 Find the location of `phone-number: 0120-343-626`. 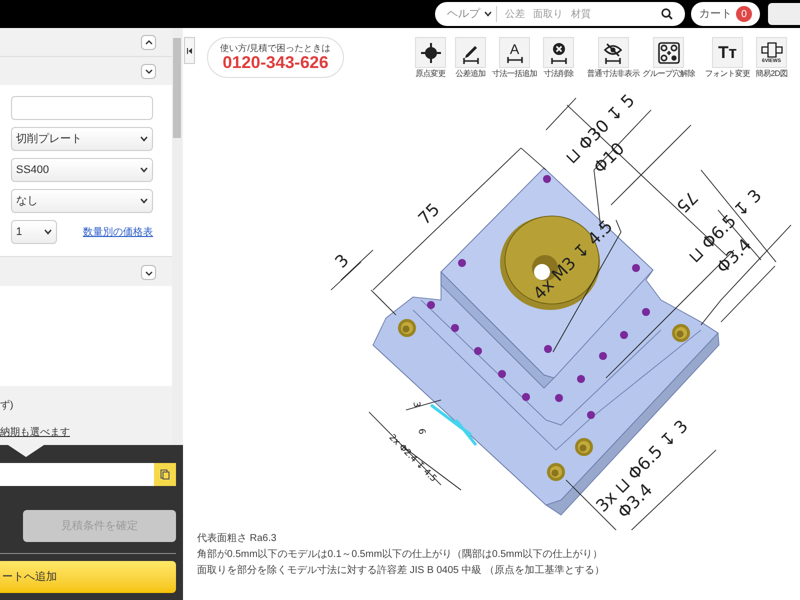

phone-number: 0120-343-626 is located at coordinates (275, 62).